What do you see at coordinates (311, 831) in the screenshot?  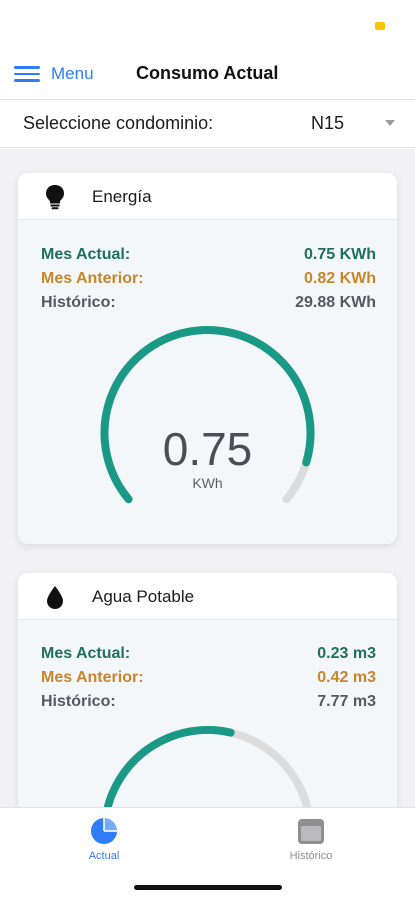 I see `calendar-icon` at bounding box center [311, 831].